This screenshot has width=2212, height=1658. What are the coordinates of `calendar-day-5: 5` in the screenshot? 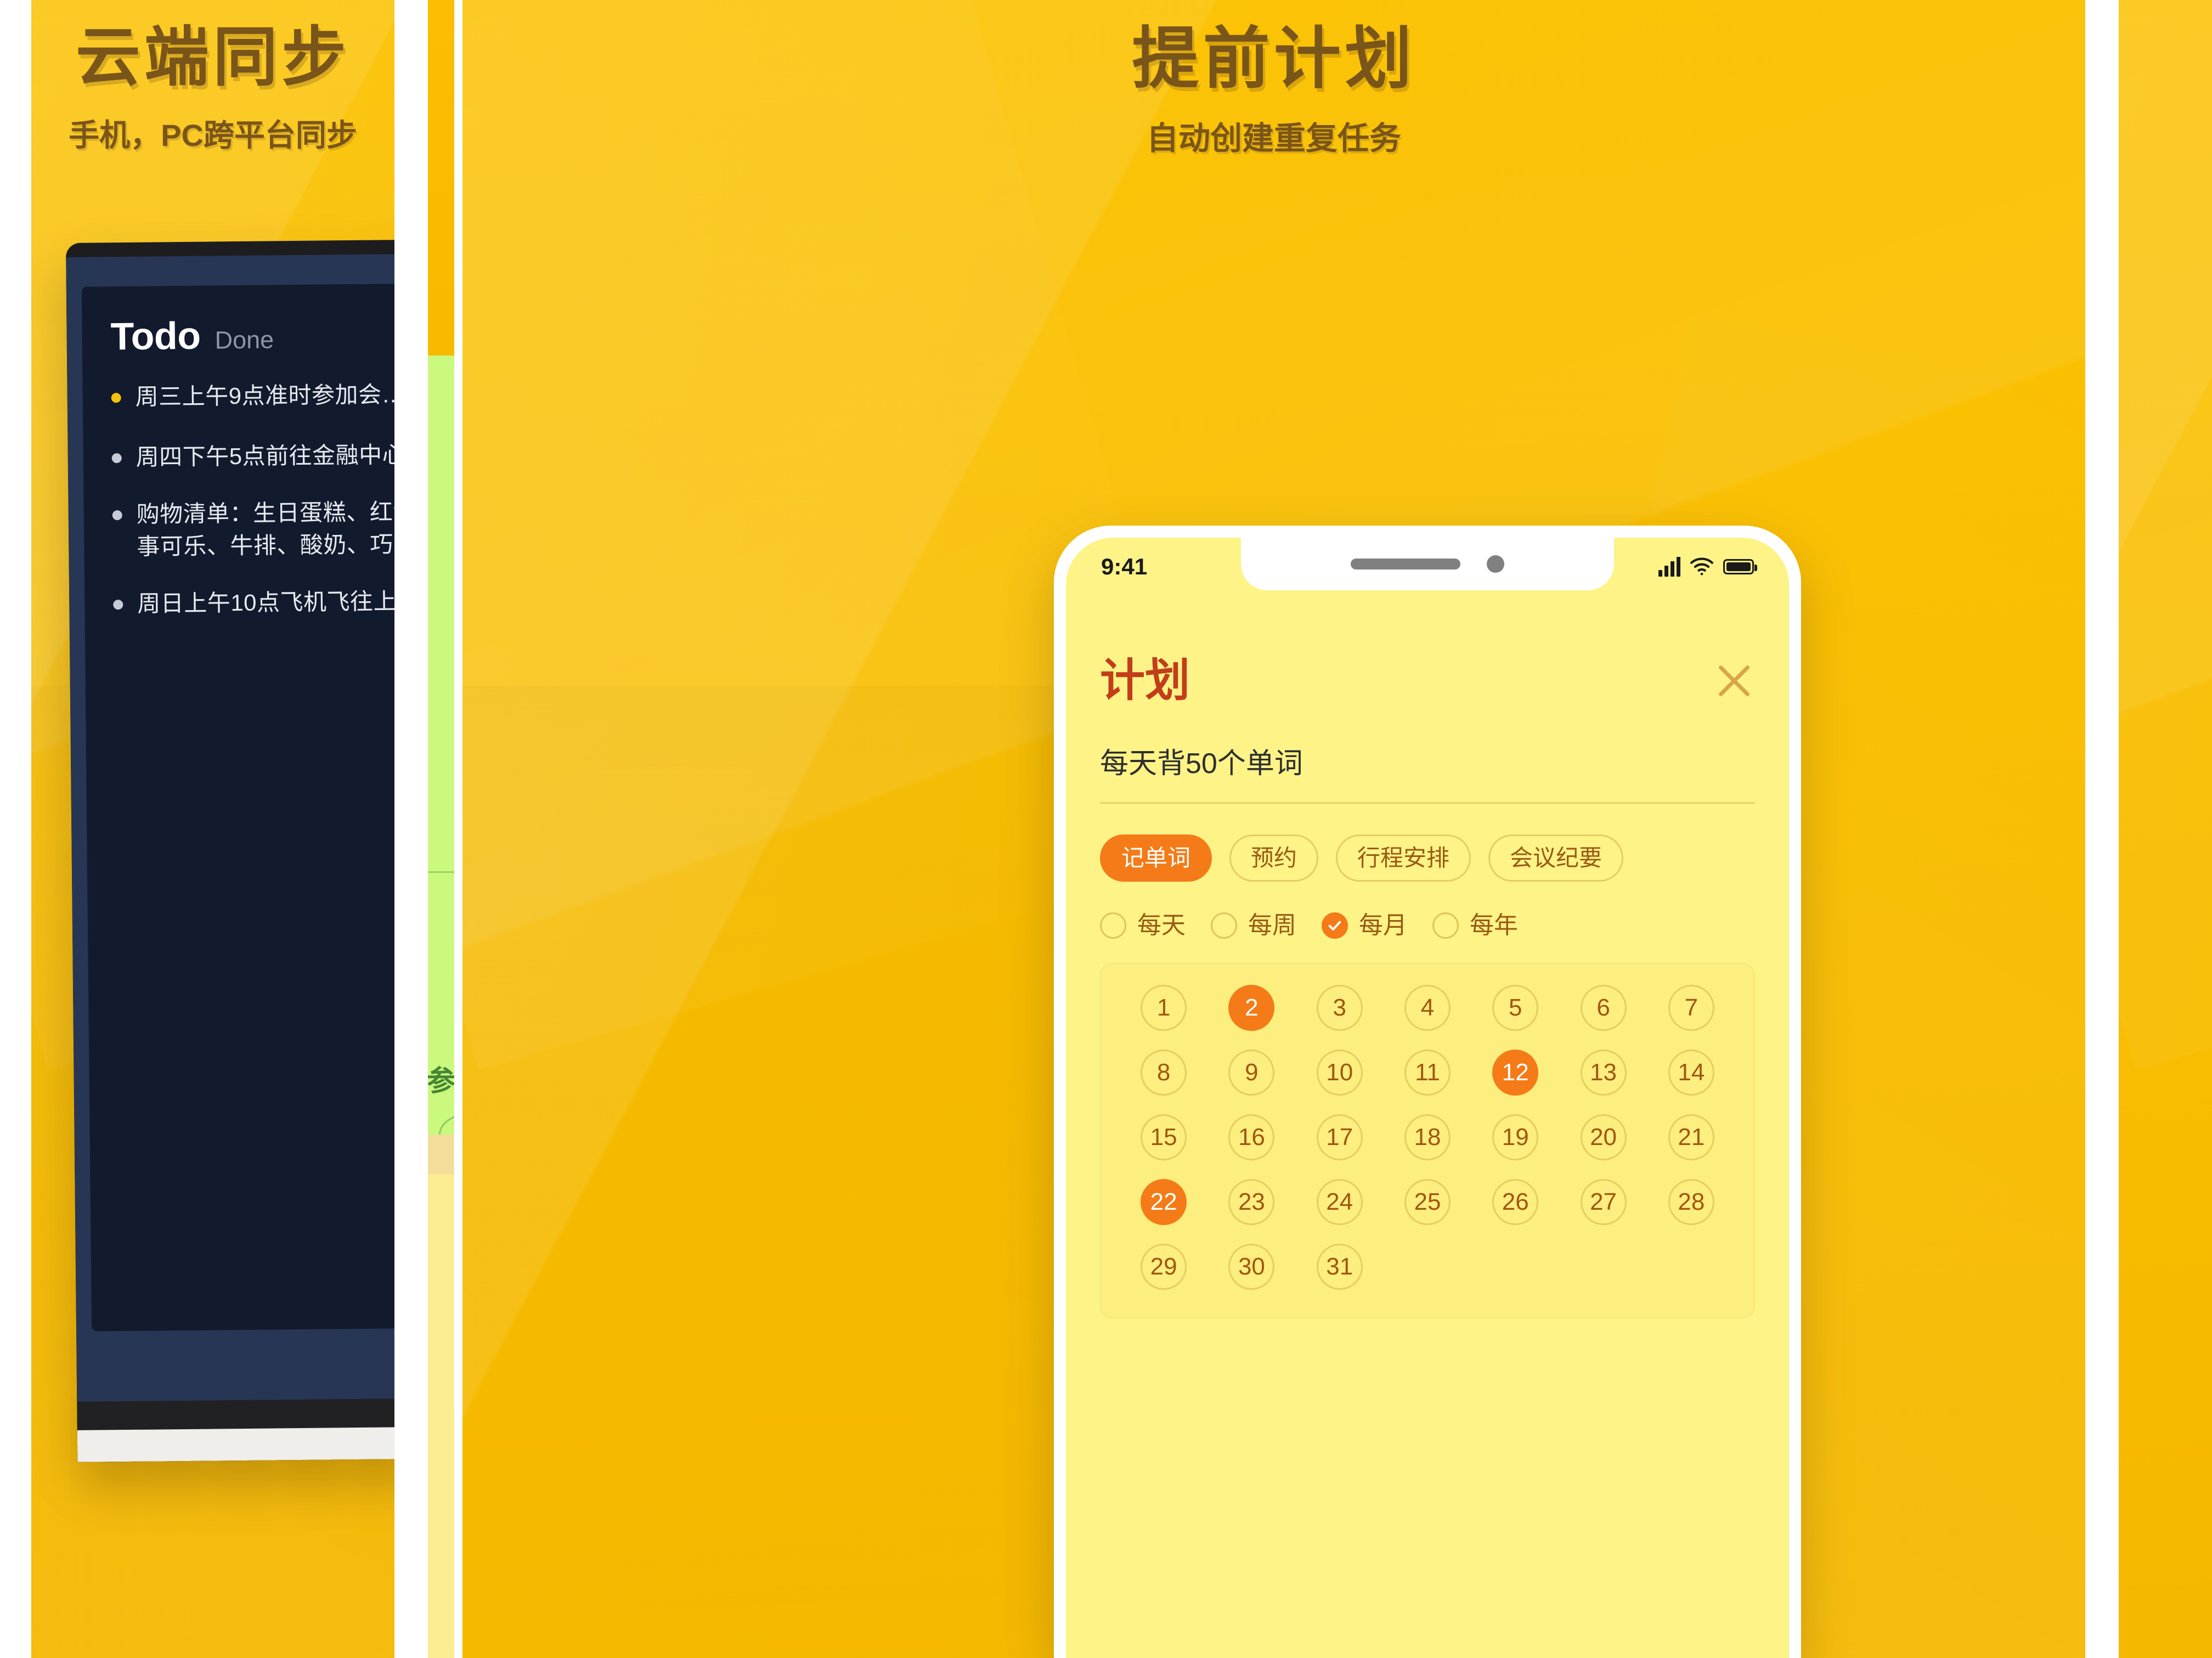 It's located at (1516, 1008).